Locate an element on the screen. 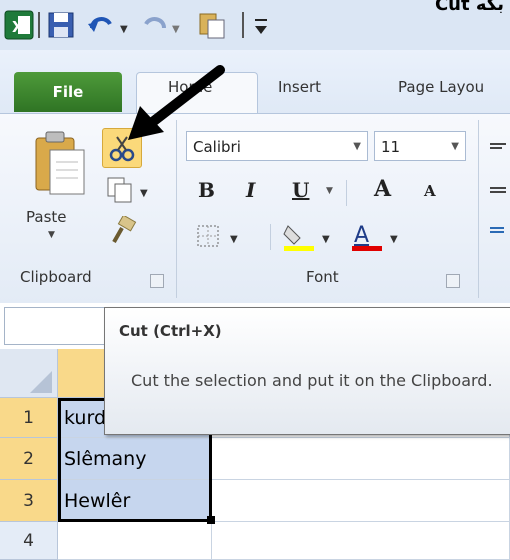 This screenshot has height=560, width=510. bold-button: B is located at coordinates (206, 190).